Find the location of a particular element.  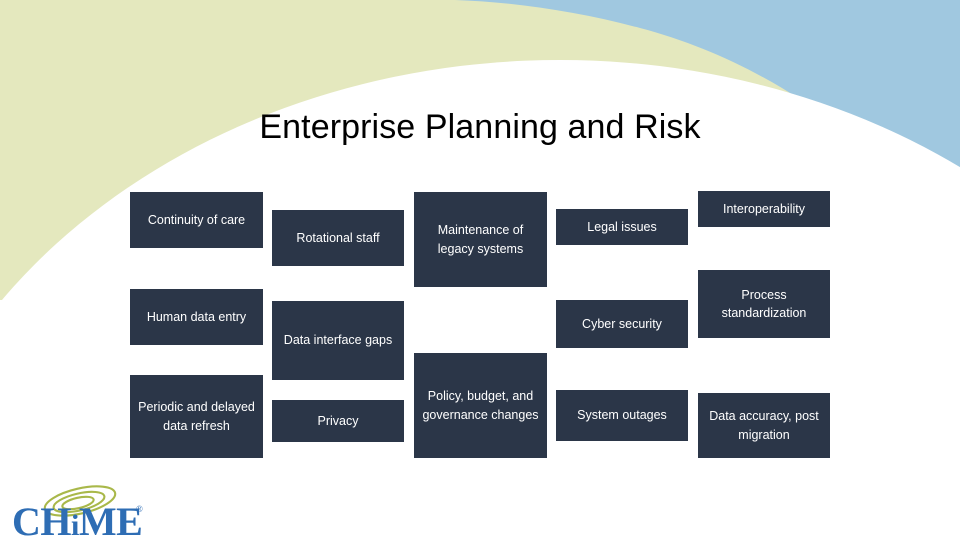

chime-wordmark-ch: CH is located at coordinates (42, 519).